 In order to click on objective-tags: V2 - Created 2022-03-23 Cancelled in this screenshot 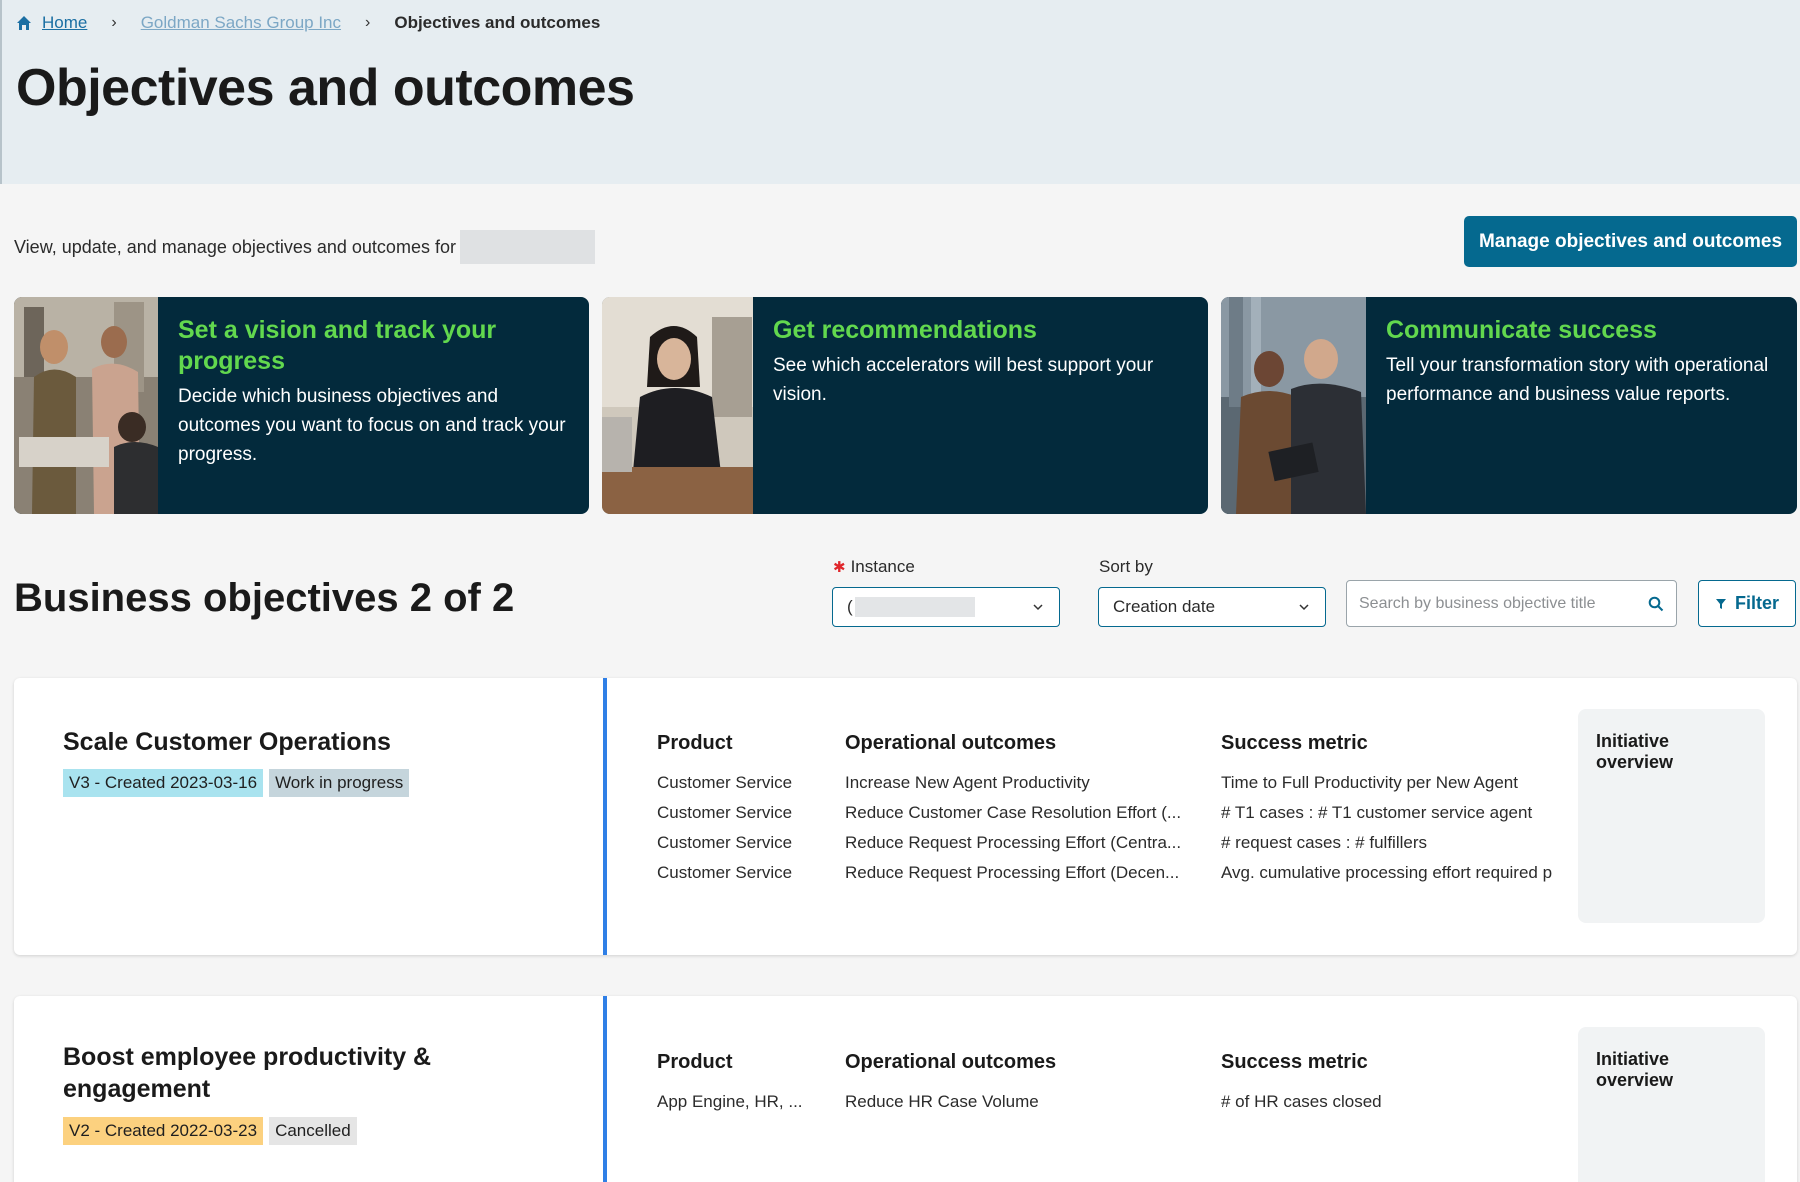, I will do `click(210, 1131)`.